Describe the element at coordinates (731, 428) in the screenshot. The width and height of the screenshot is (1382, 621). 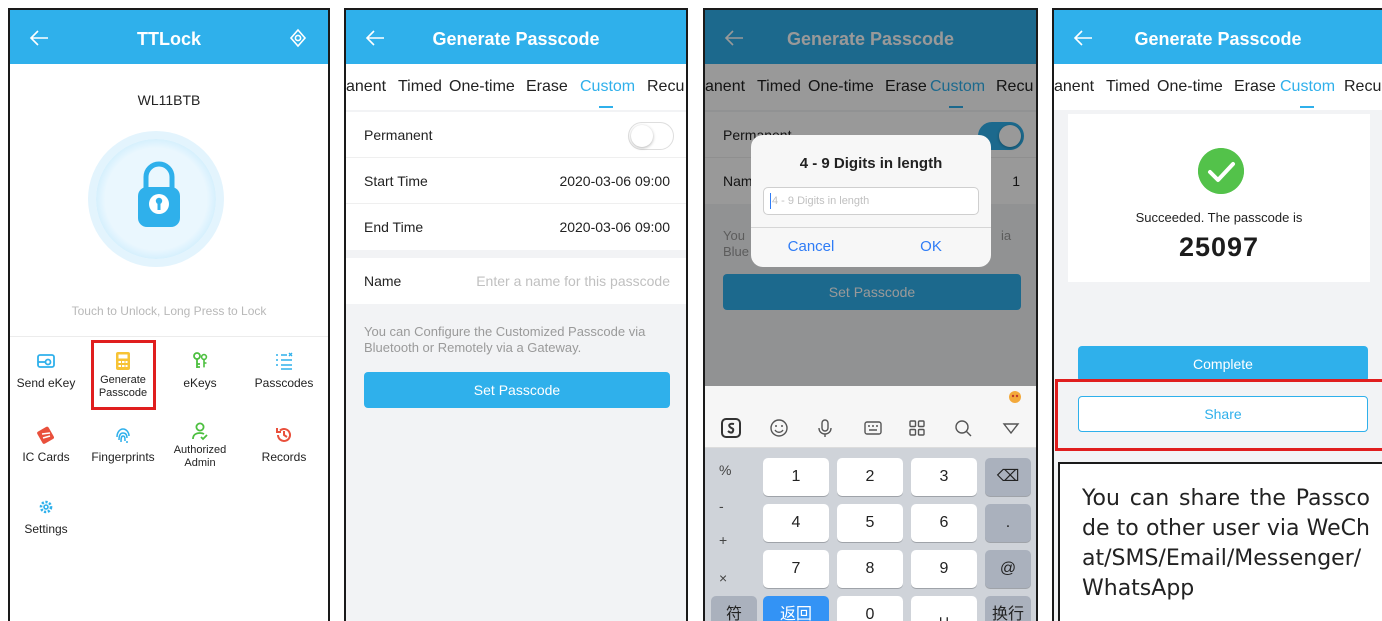
I see `sogou-logo-icon` at that location.